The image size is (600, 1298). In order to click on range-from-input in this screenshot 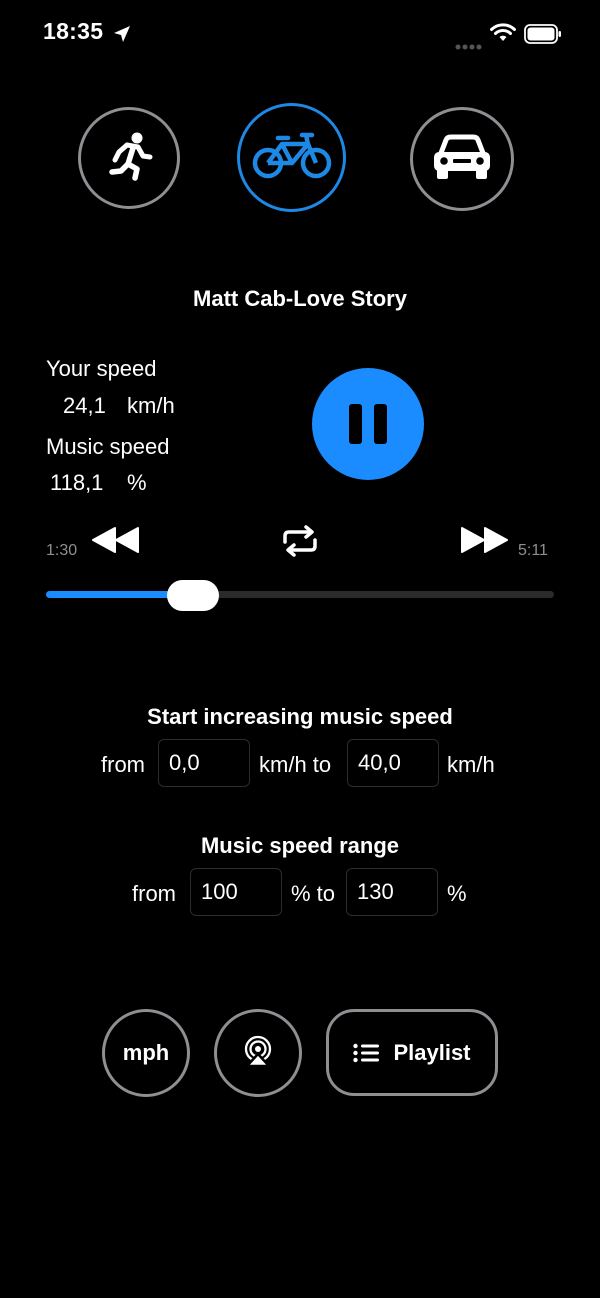, I will do `click(236, 892)`.